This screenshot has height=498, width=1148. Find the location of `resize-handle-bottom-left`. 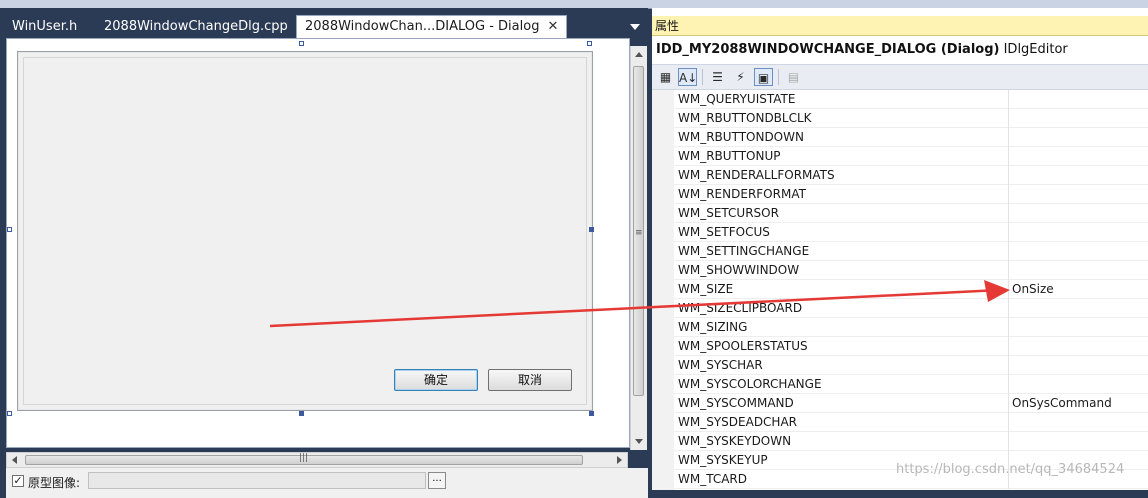

resize-handle-bottom-left is located at coordinates (9, 413).